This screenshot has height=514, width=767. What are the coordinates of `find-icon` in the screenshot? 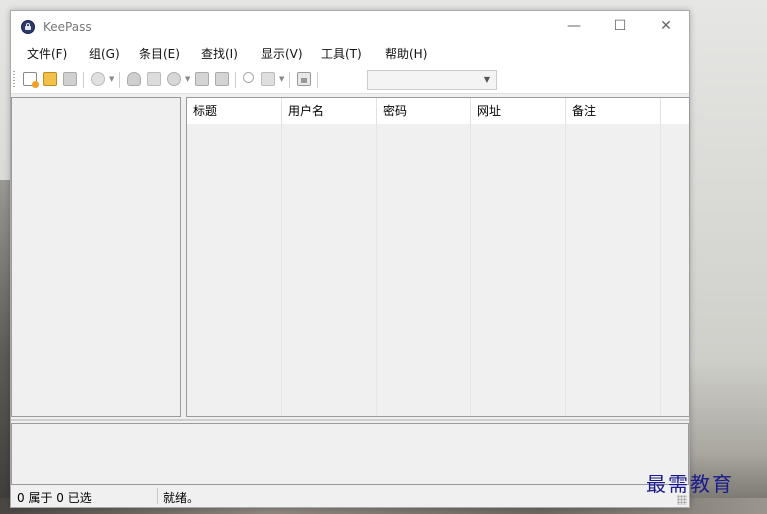 It's located at (248, 77).